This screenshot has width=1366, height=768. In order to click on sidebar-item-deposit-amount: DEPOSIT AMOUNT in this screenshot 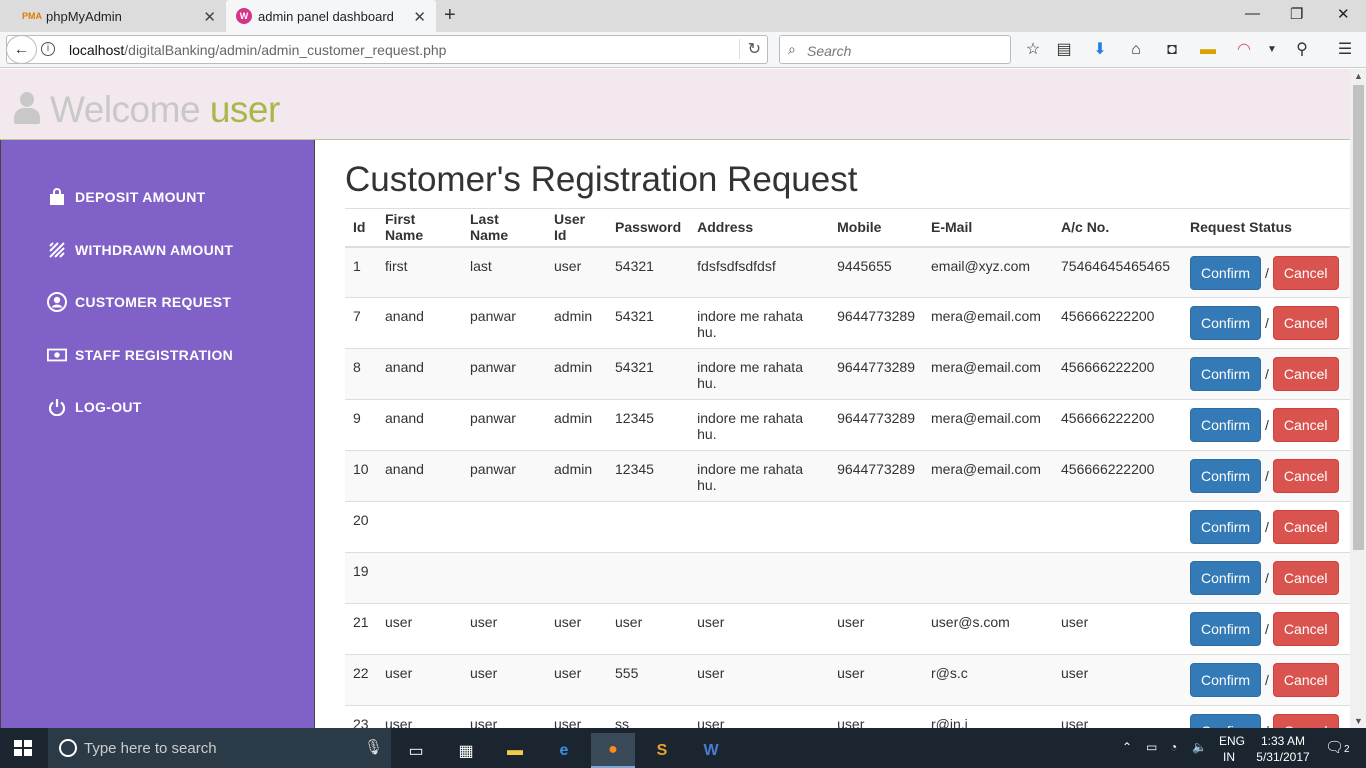, I will do `click(126, 197)`.